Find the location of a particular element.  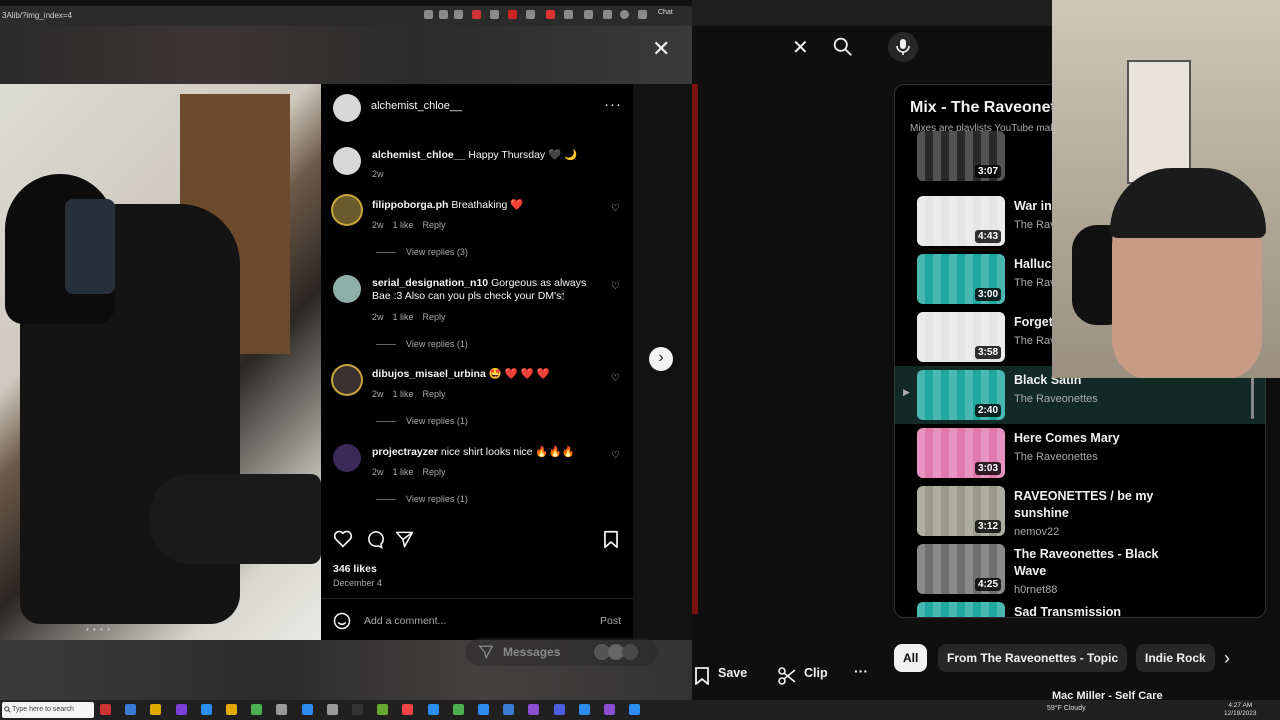

close-icon: ✕ is located at coordinates (661, 49).